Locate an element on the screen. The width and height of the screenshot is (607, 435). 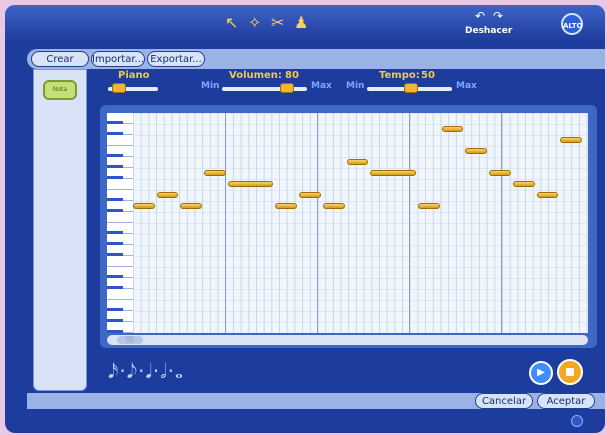
alto-button: ALTO is located at coordinates (572, 24).